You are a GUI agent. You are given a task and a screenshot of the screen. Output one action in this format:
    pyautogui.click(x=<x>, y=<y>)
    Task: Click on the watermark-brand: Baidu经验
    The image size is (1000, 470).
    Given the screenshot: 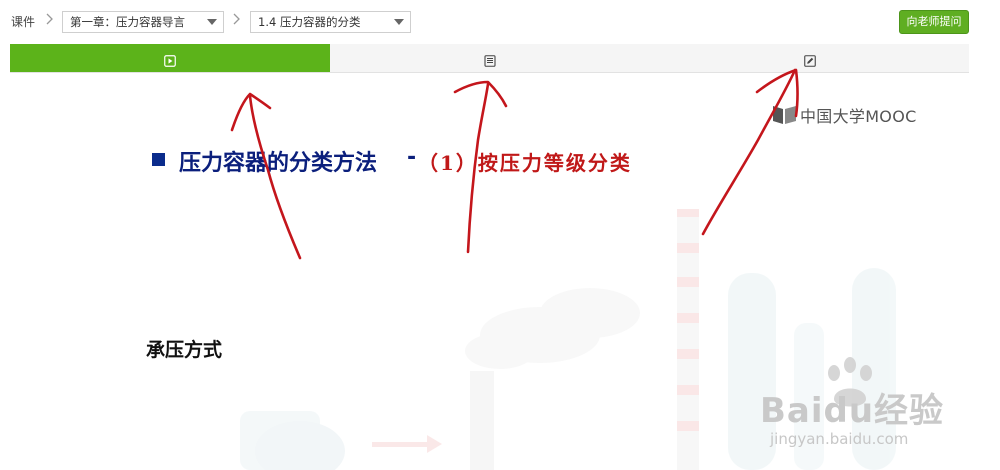 What is the action you would take?
    pyautogui.click(x=852, y=411)
    